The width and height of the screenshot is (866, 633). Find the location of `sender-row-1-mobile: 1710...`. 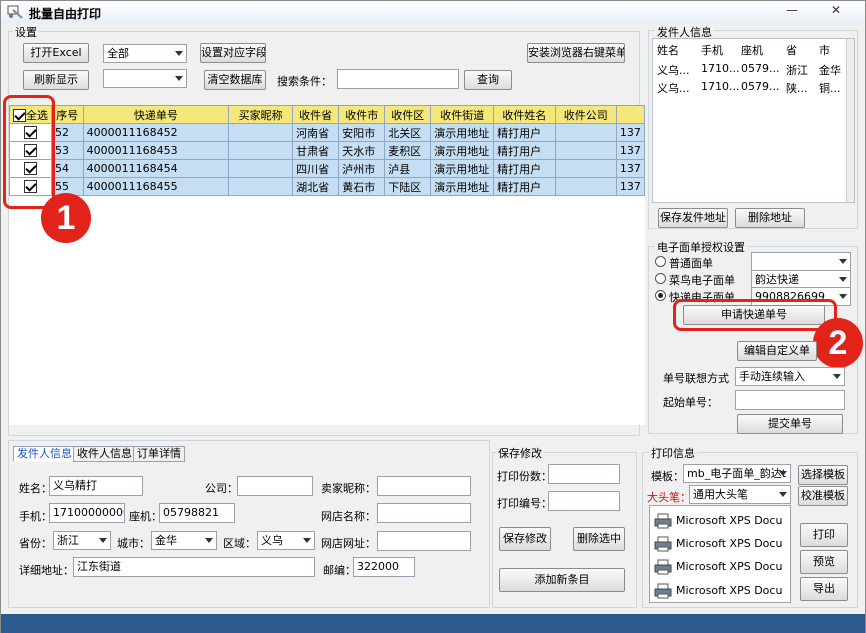

sender-row-1-mobile: 1710... is located at coordinates (720, 68).